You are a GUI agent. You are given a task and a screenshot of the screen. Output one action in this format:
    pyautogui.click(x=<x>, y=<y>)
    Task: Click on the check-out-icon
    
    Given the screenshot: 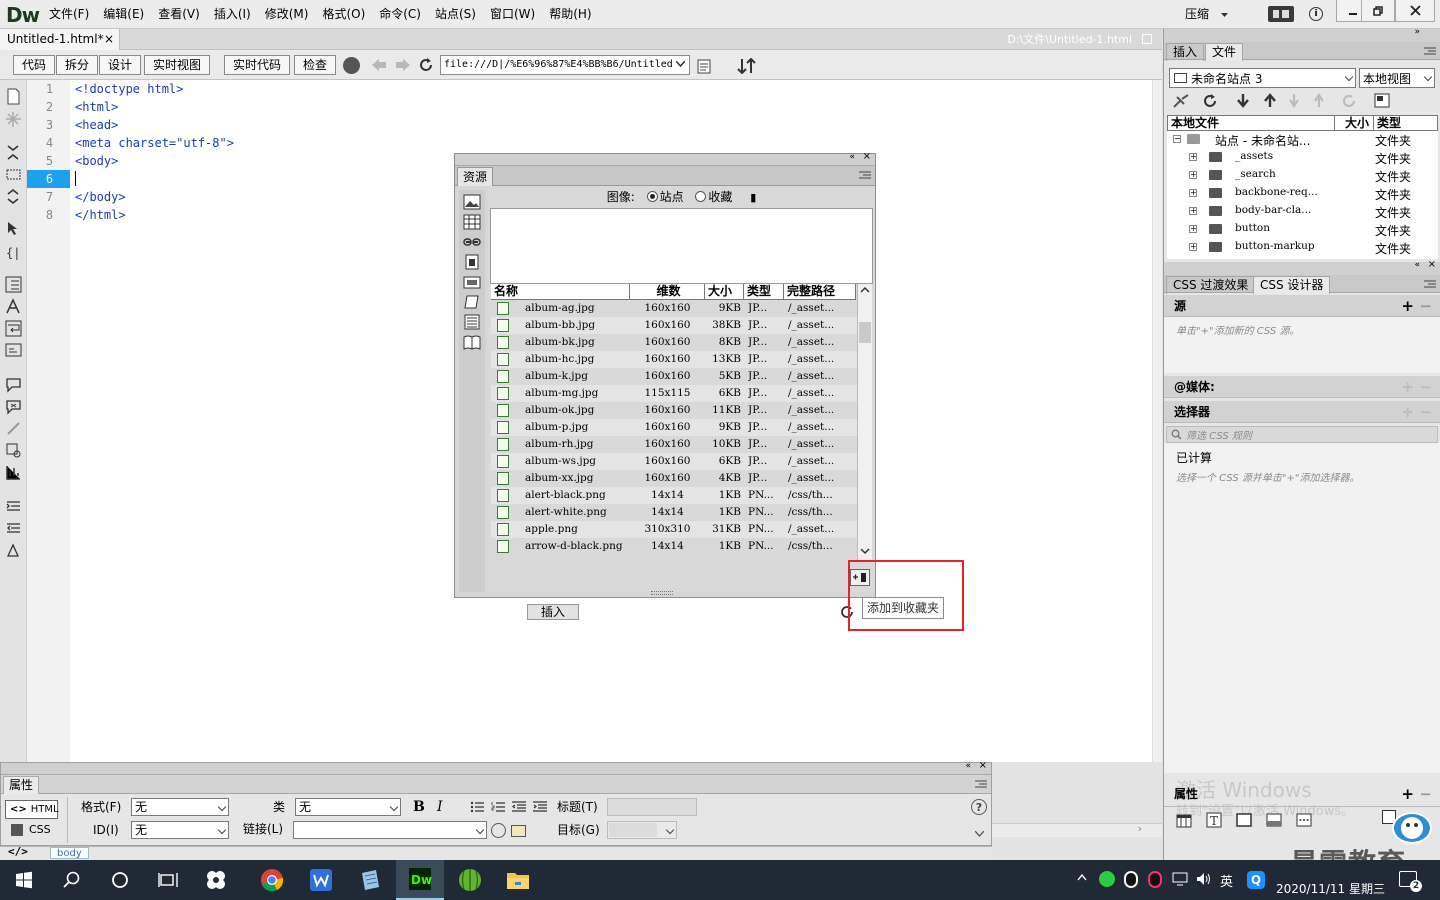 What is the action you would take?
    pyautogui.click(x=1297, y=100)
    